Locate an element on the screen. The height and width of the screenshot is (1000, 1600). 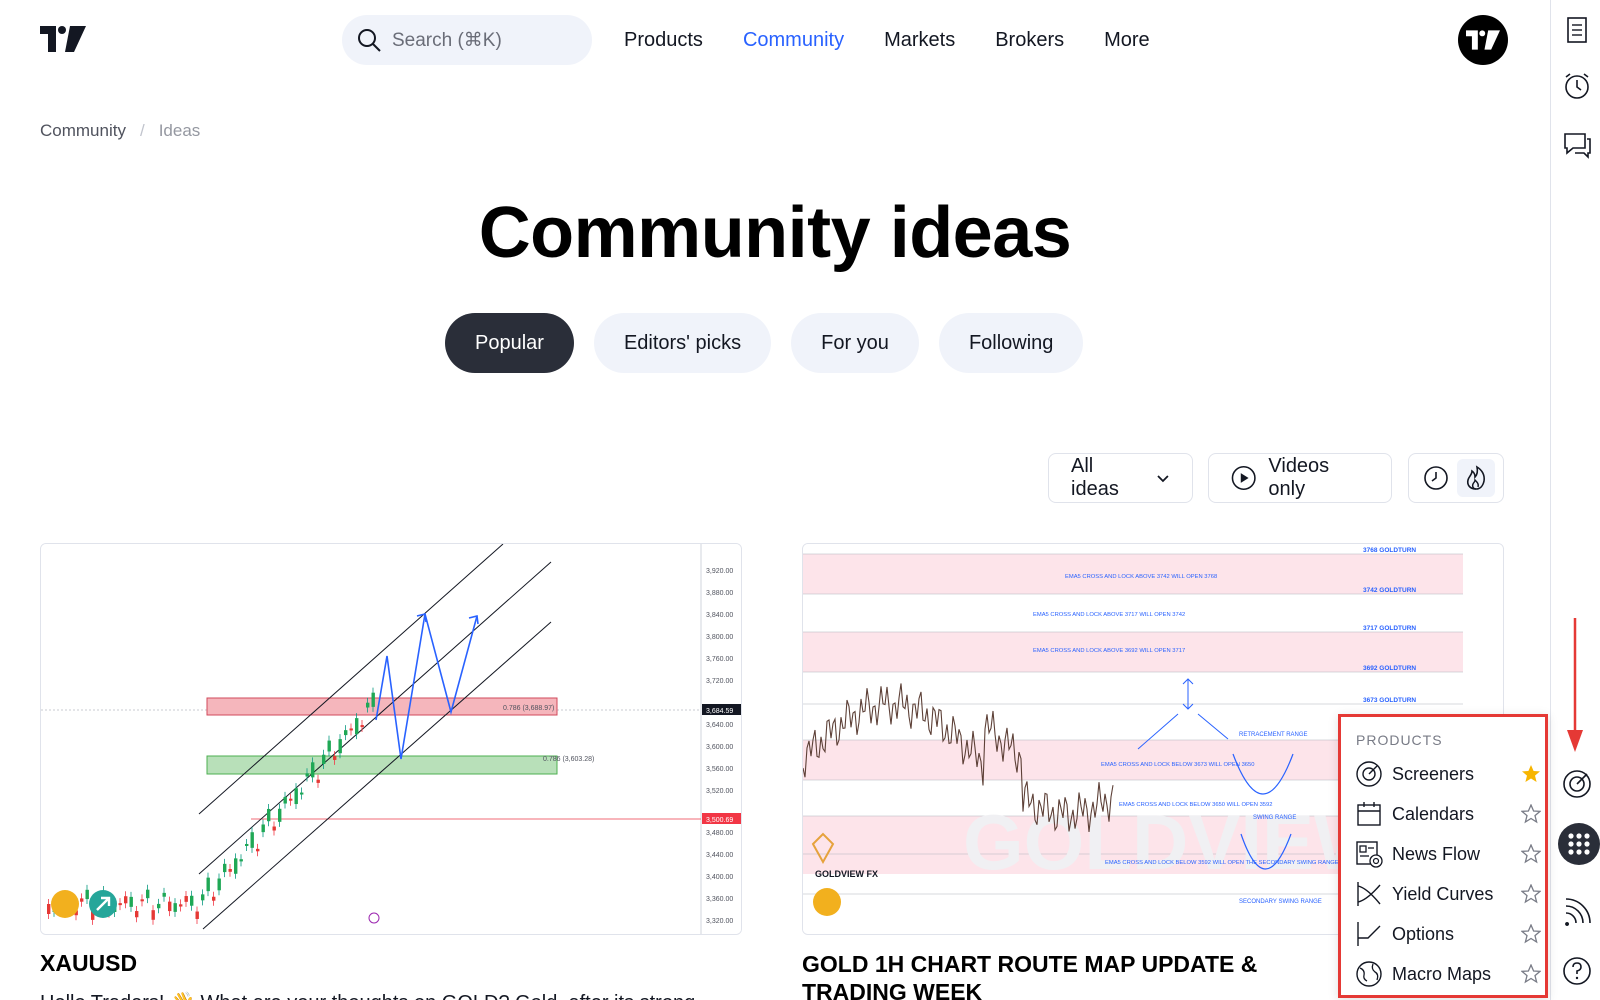
level-label: 3673 GOLDTURN is located at coordinates (1389, 700).